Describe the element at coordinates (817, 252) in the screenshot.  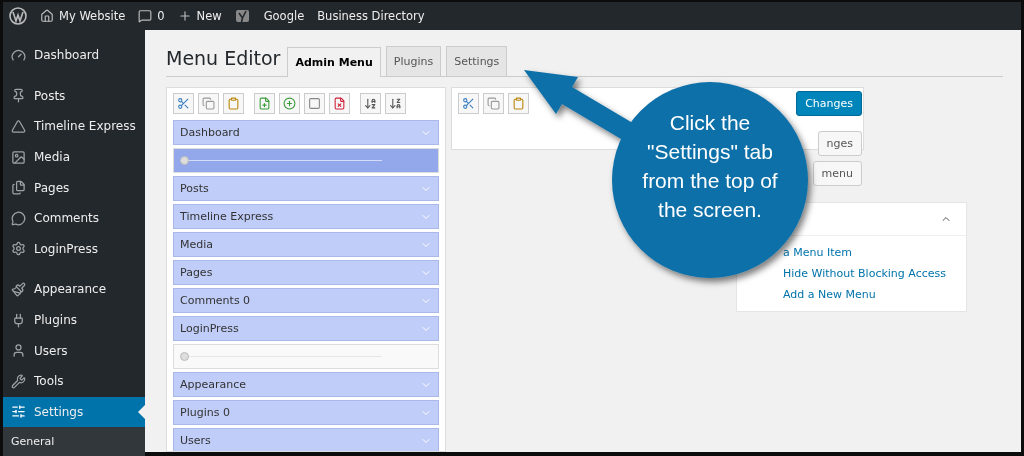
I see `help-link: a Menu Item` at that location.